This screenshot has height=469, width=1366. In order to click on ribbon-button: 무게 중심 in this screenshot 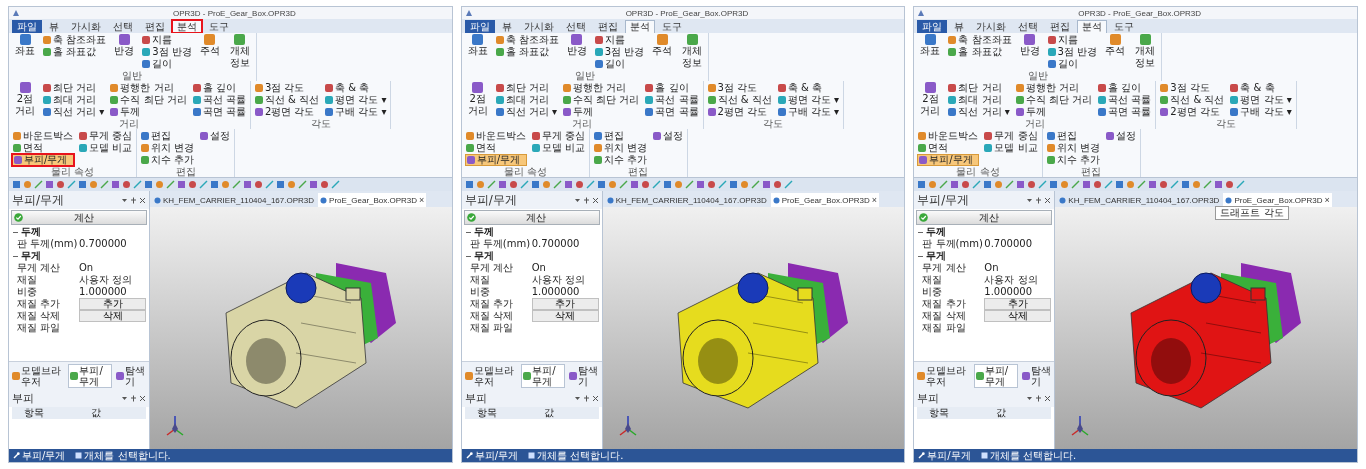, I will do `click(106, 136)`.